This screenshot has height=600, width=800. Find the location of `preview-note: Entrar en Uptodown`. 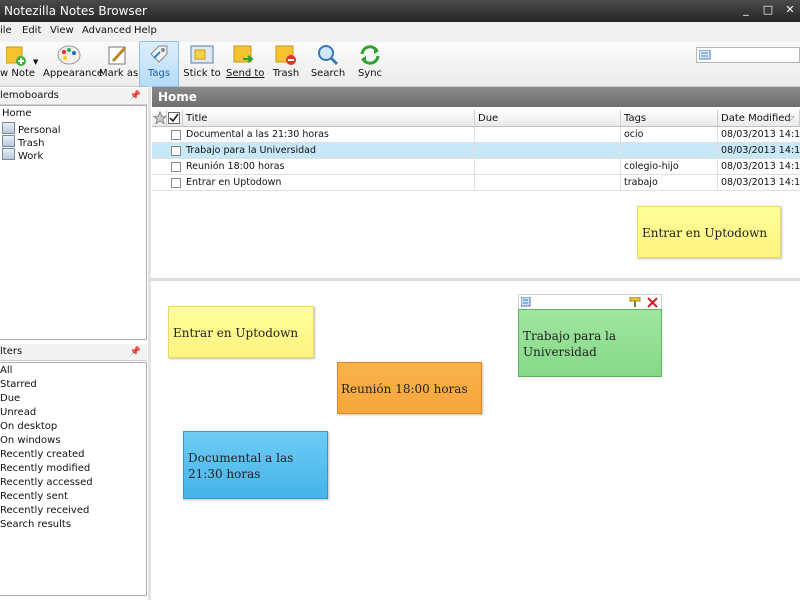

preview-note: Entrar en Uptodown is located at coordinates (709, 232).